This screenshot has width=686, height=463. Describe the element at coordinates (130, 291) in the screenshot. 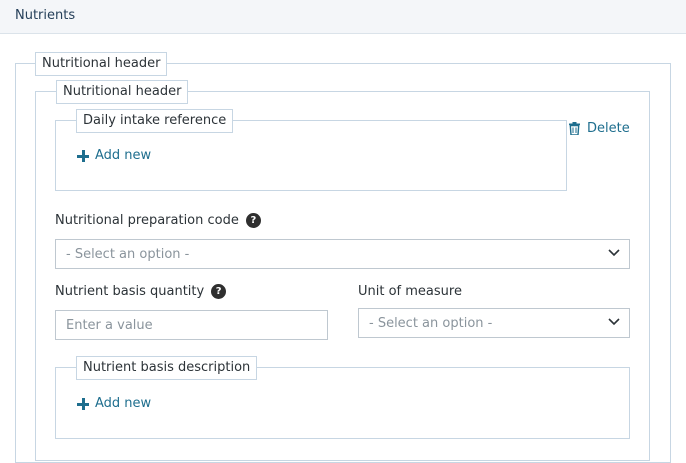

I see `basis-quantity-label-text: Nutrient basis quantity` at that location.